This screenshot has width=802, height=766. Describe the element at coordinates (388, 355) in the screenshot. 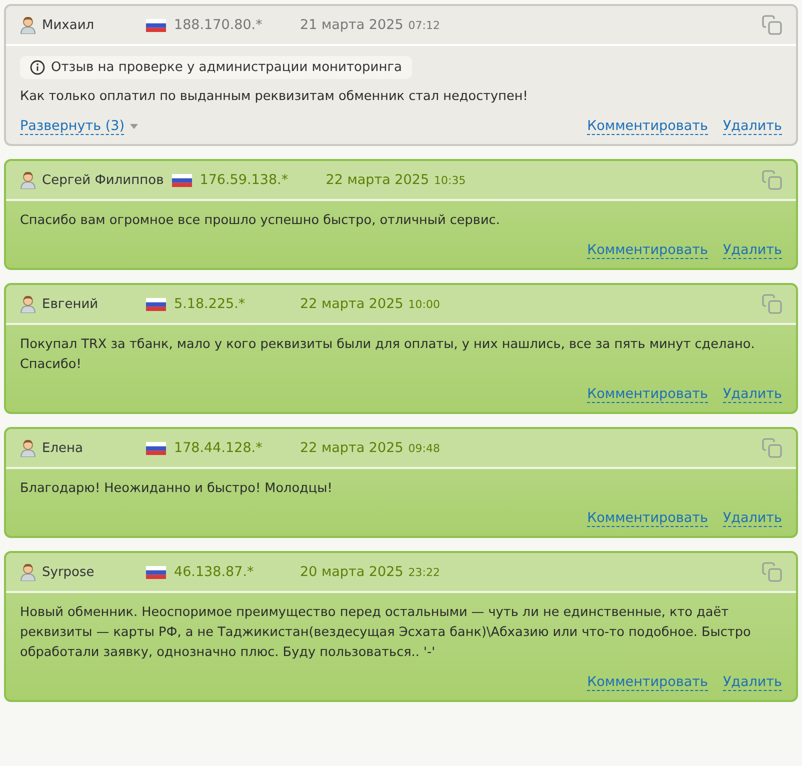

I see `review-text: Покупал TRX за тбанк, мало у кого реквизиты были для оплаты, у них нашлись, все за пять минут сделано. Спасибо!` at that location.